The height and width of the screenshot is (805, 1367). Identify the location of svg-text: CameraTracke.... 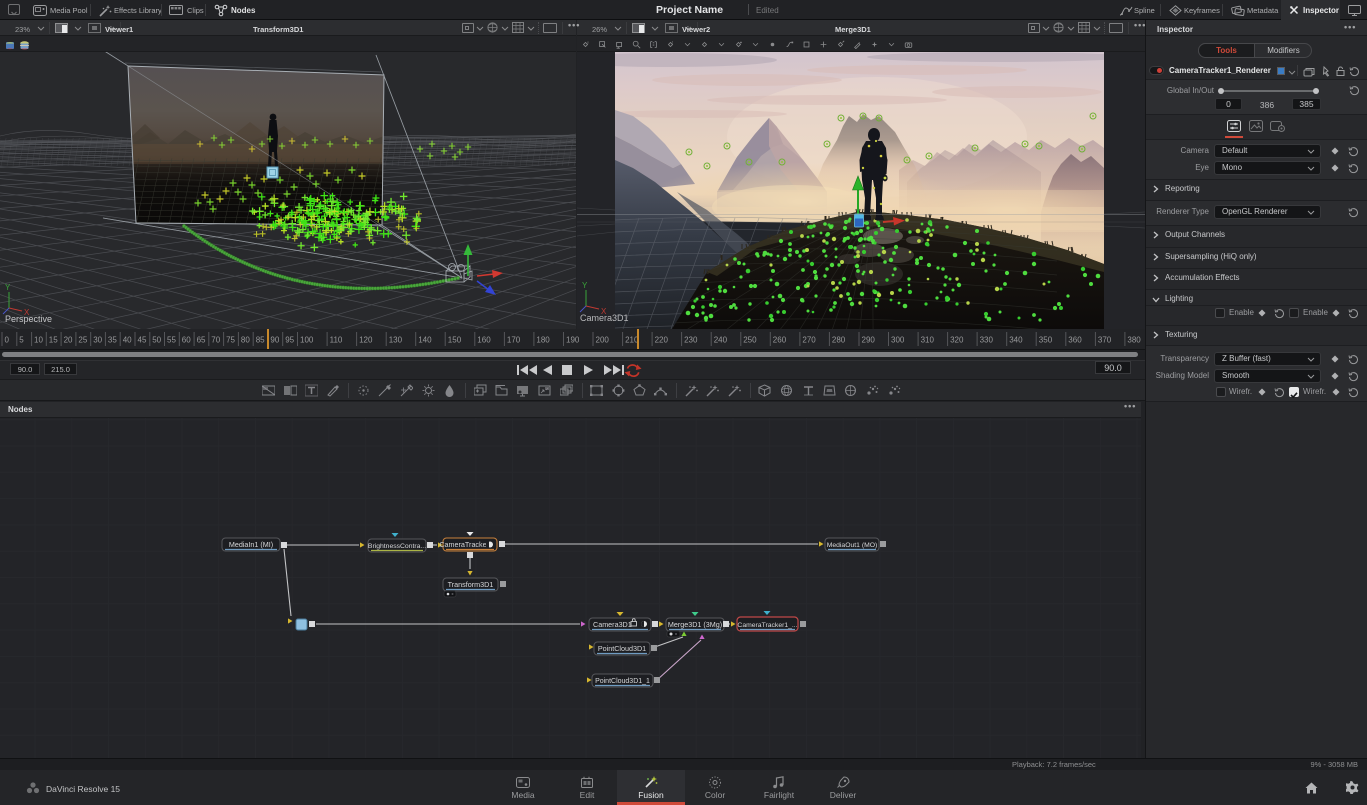
(465, 544).